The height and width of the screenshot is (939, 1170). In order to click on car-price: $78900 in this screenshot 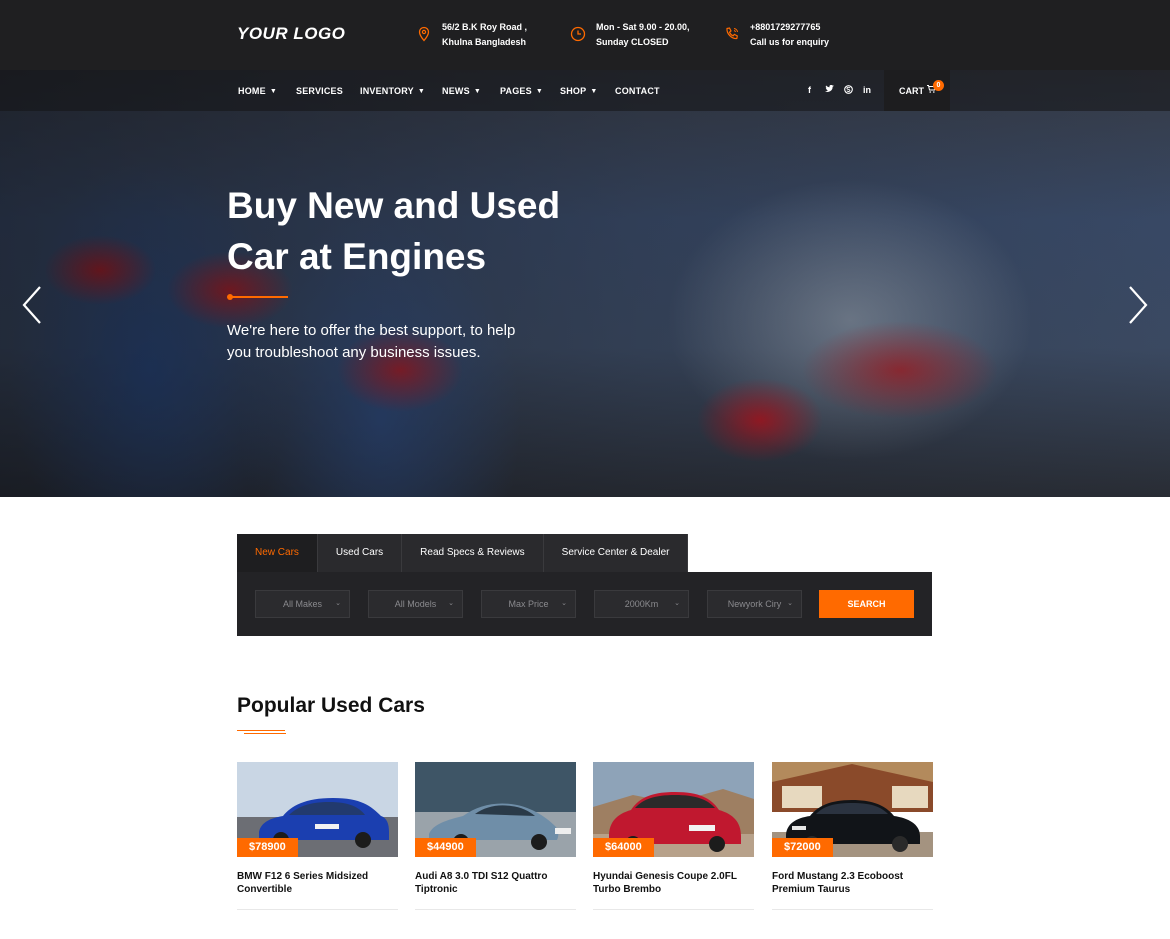, I will do `click(267, 847)`.